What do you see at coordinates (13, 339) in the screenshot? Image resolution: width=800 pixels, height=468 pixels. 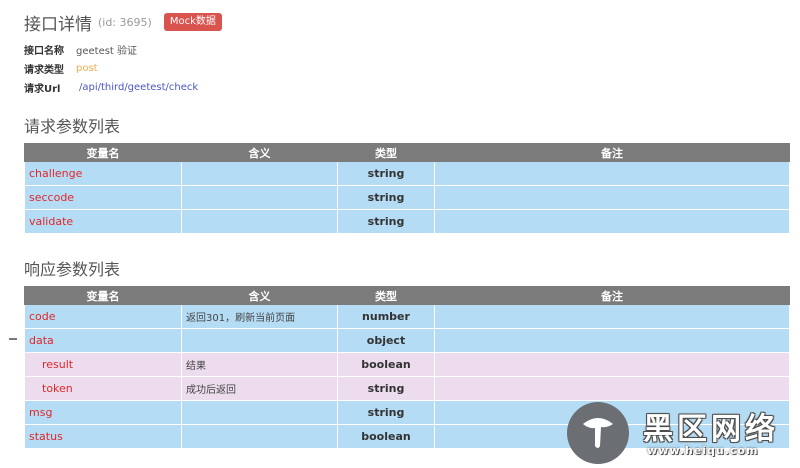 I see `collapse-icon` at bounding box center [13, 339].